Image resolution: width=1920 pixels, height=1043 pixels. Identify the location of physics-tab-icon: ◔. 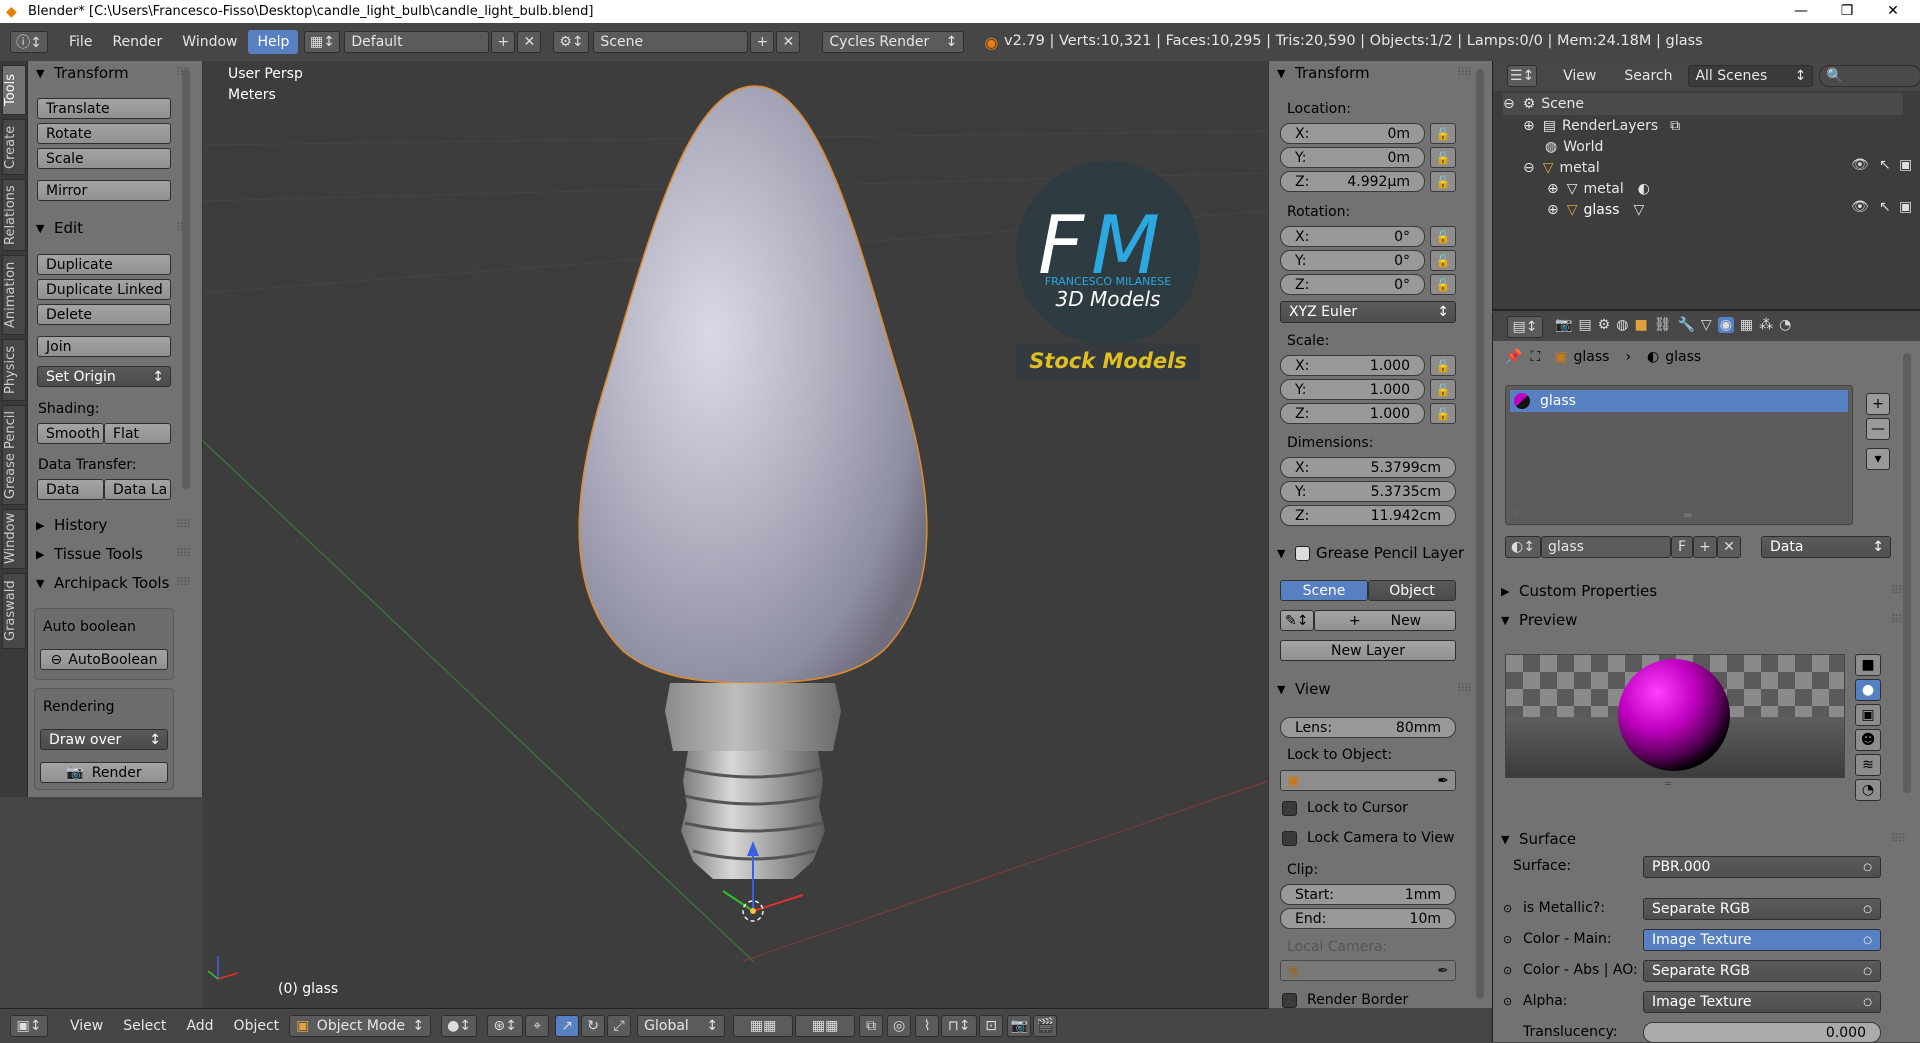
(1785, 325).